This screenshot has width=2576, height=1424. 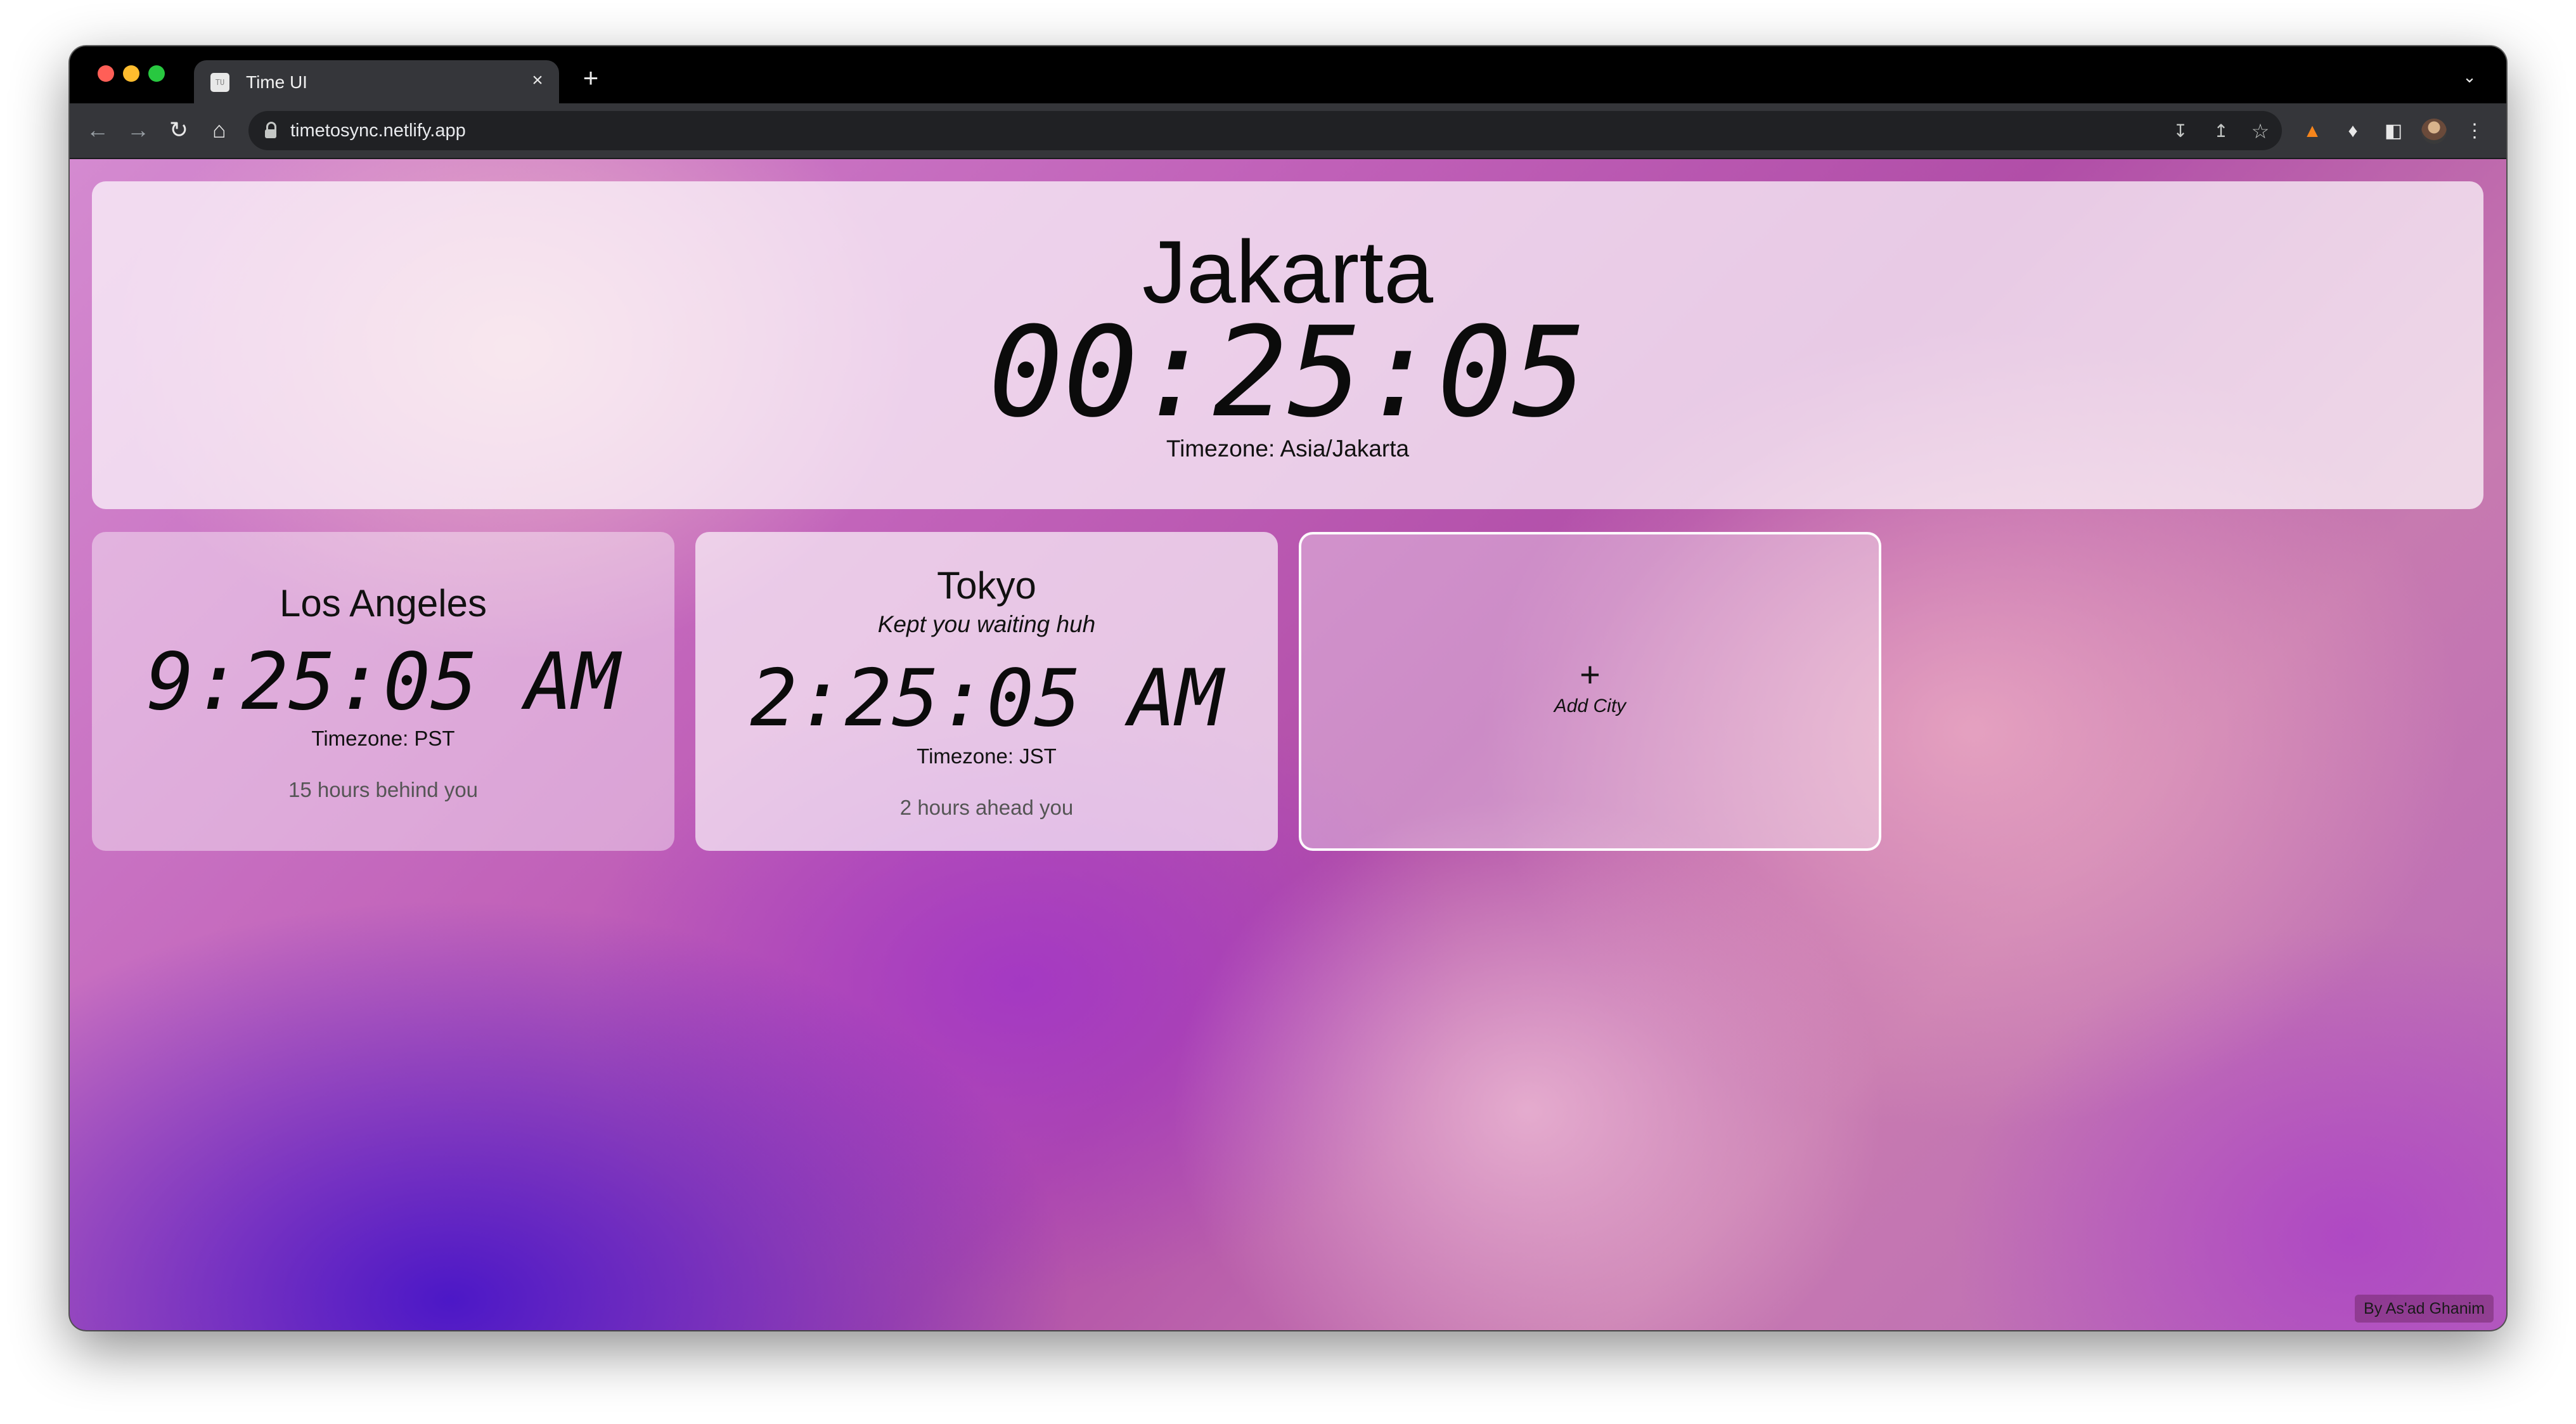 I want to click on side-panel-icon: ◧, so click(x=2393, y=131).